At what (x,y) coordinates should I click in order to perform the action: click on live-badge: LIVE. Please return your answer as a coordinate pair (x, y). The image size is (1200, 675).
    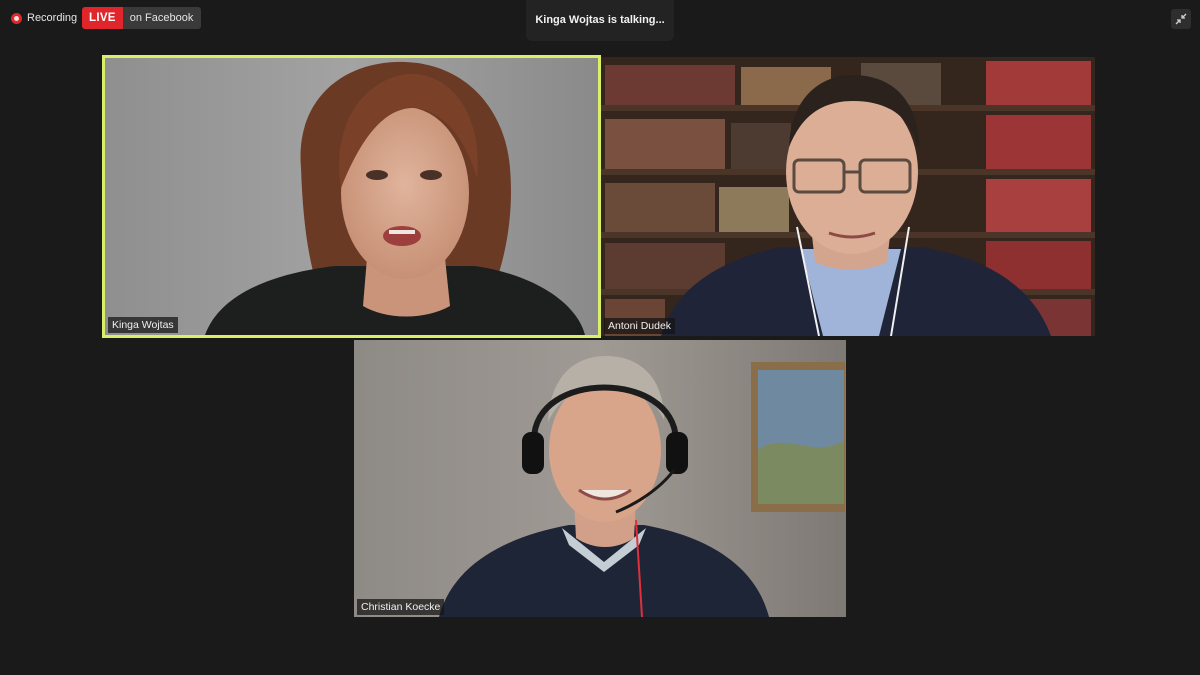
    Looking at the image, I should click on (102, 18).